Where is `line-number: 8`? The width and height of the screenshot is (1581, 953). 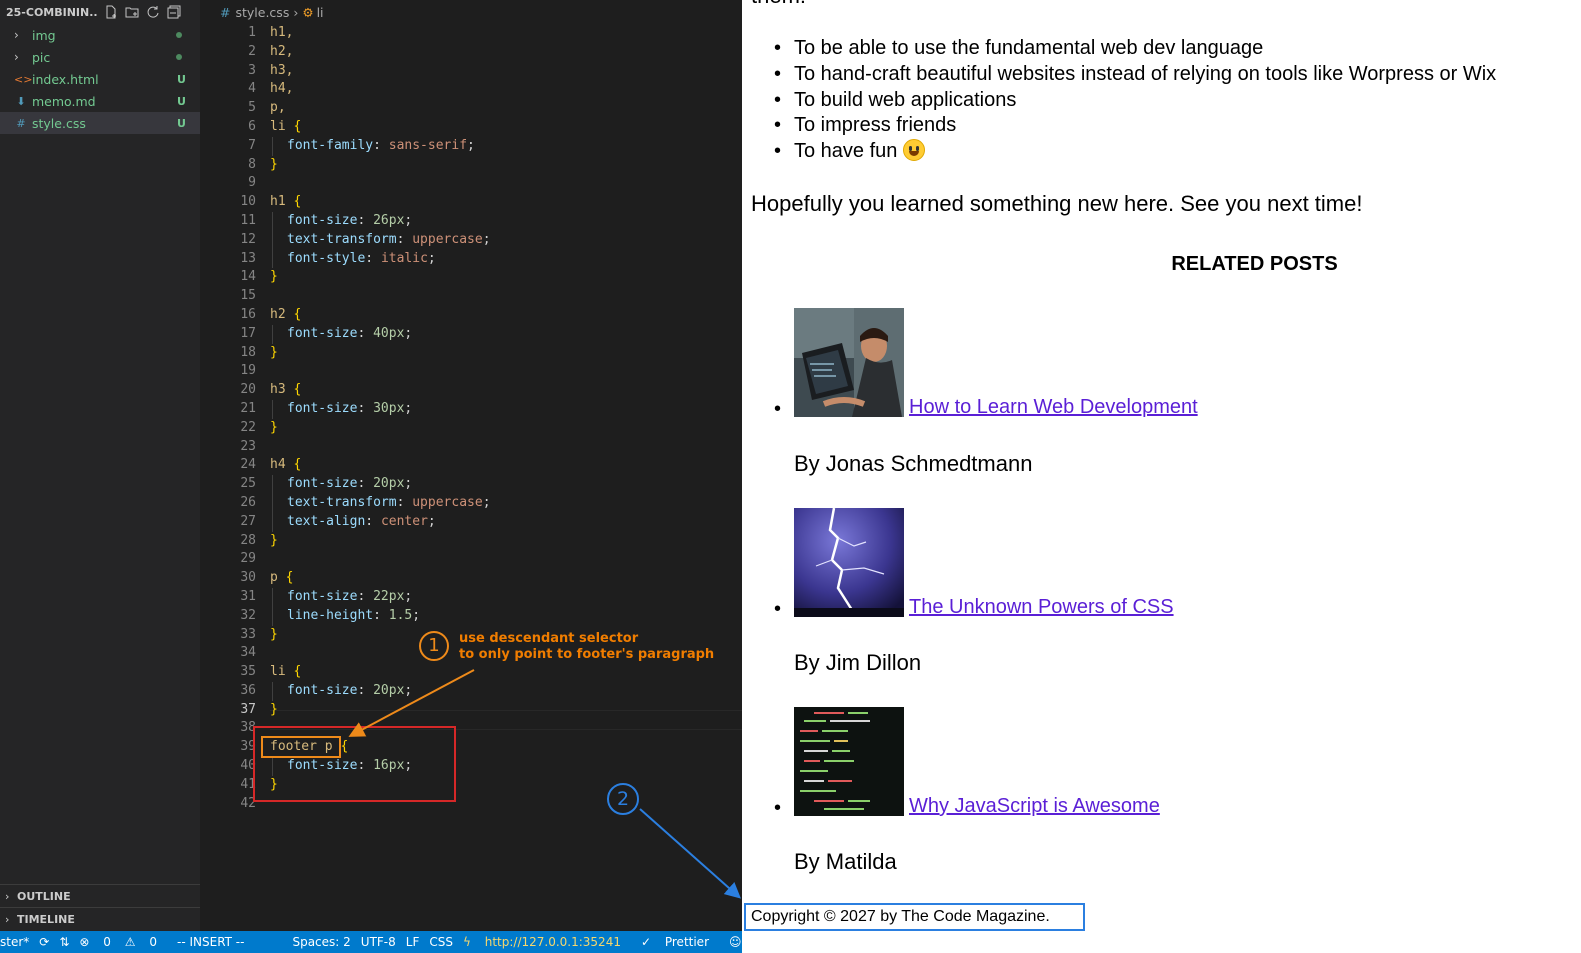 line-number: 8 is located at coordinates (252, 164).